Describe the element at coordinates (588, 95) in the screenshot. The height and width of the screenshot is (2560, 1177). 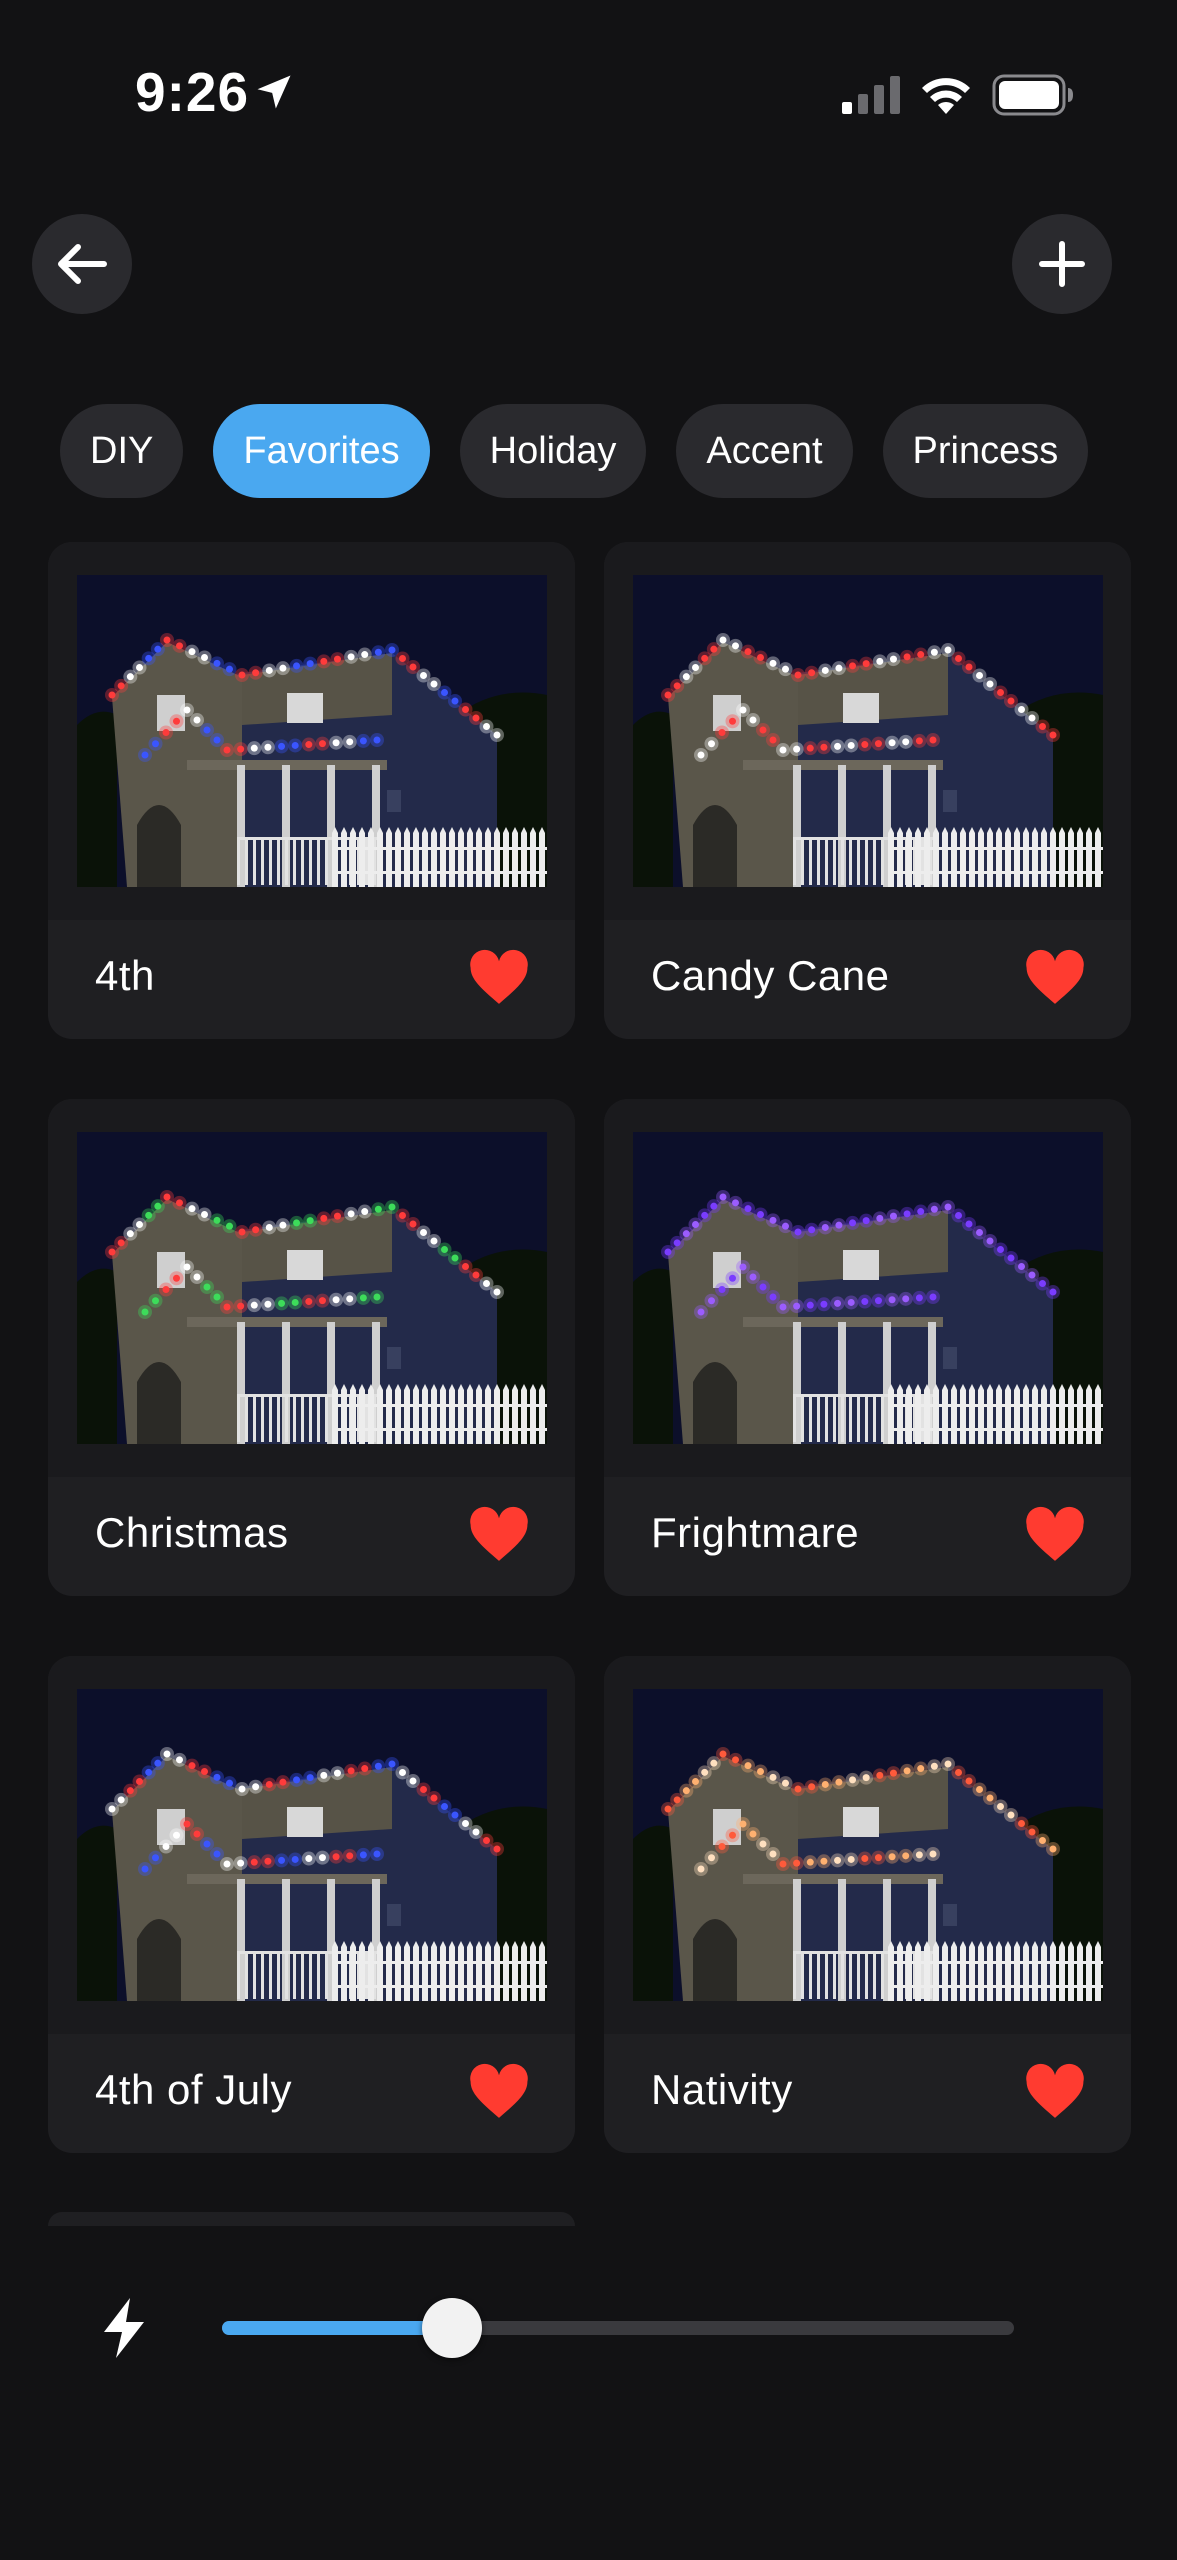
I see `status-bar: 9:26` at that location.